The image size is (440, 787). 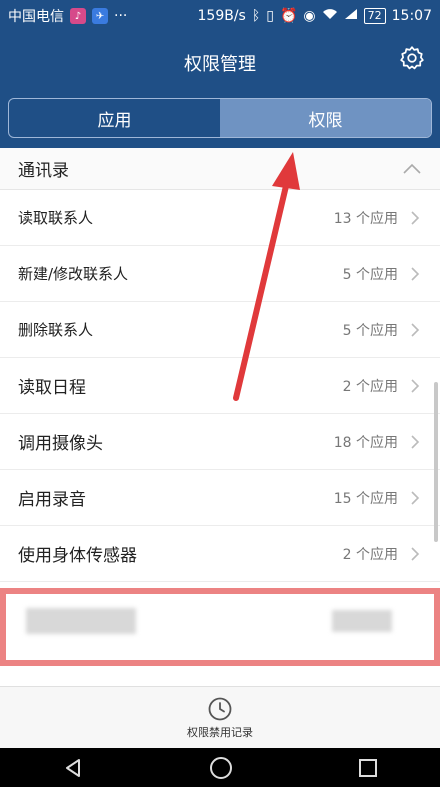 I want to click on back-icon, so click(x=73, y=768).